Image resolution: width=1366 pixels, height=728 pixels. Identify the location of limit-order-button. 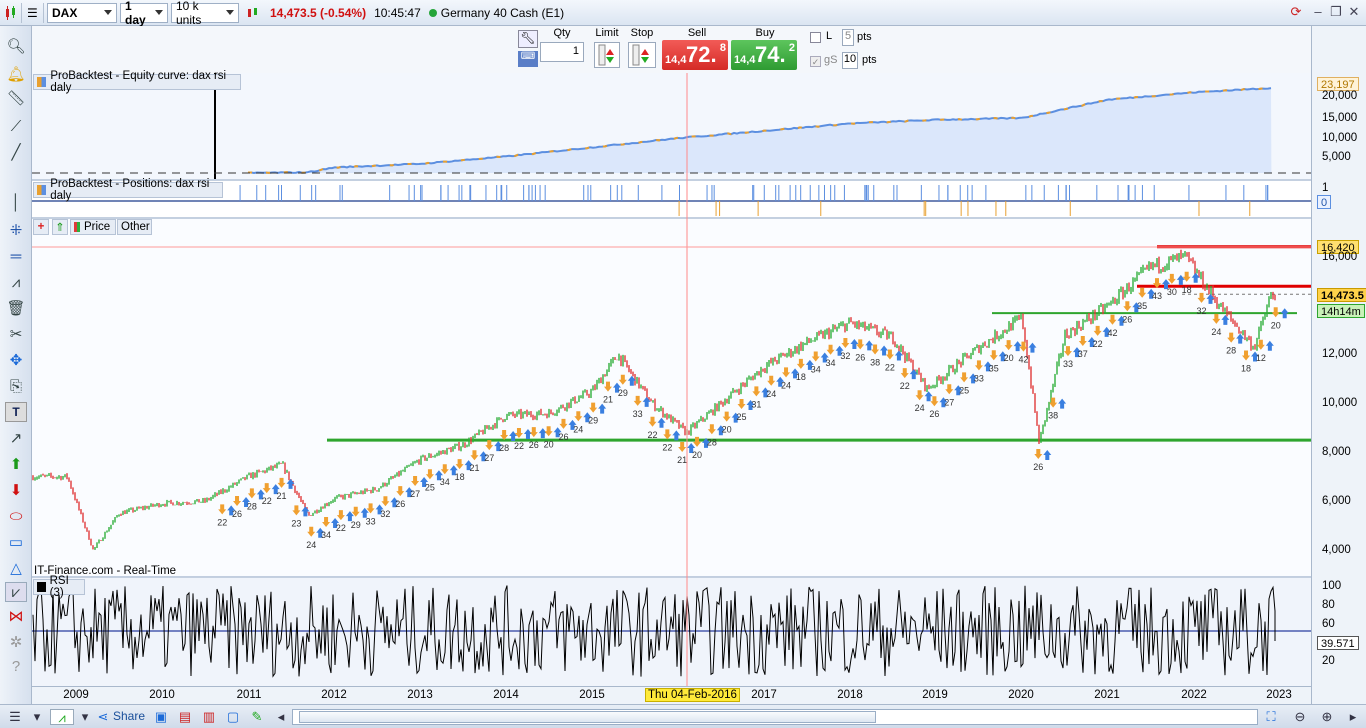
(607, 55).